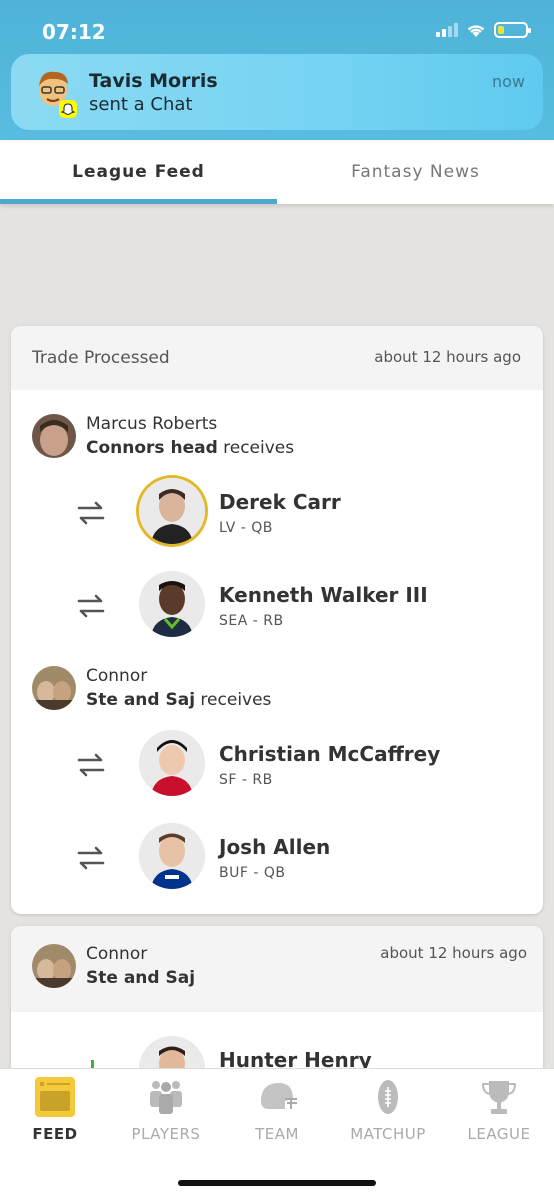 This screenshot has width=554, height=1200. I want to click on player-team-position: SF - RB, so click(246, 780).